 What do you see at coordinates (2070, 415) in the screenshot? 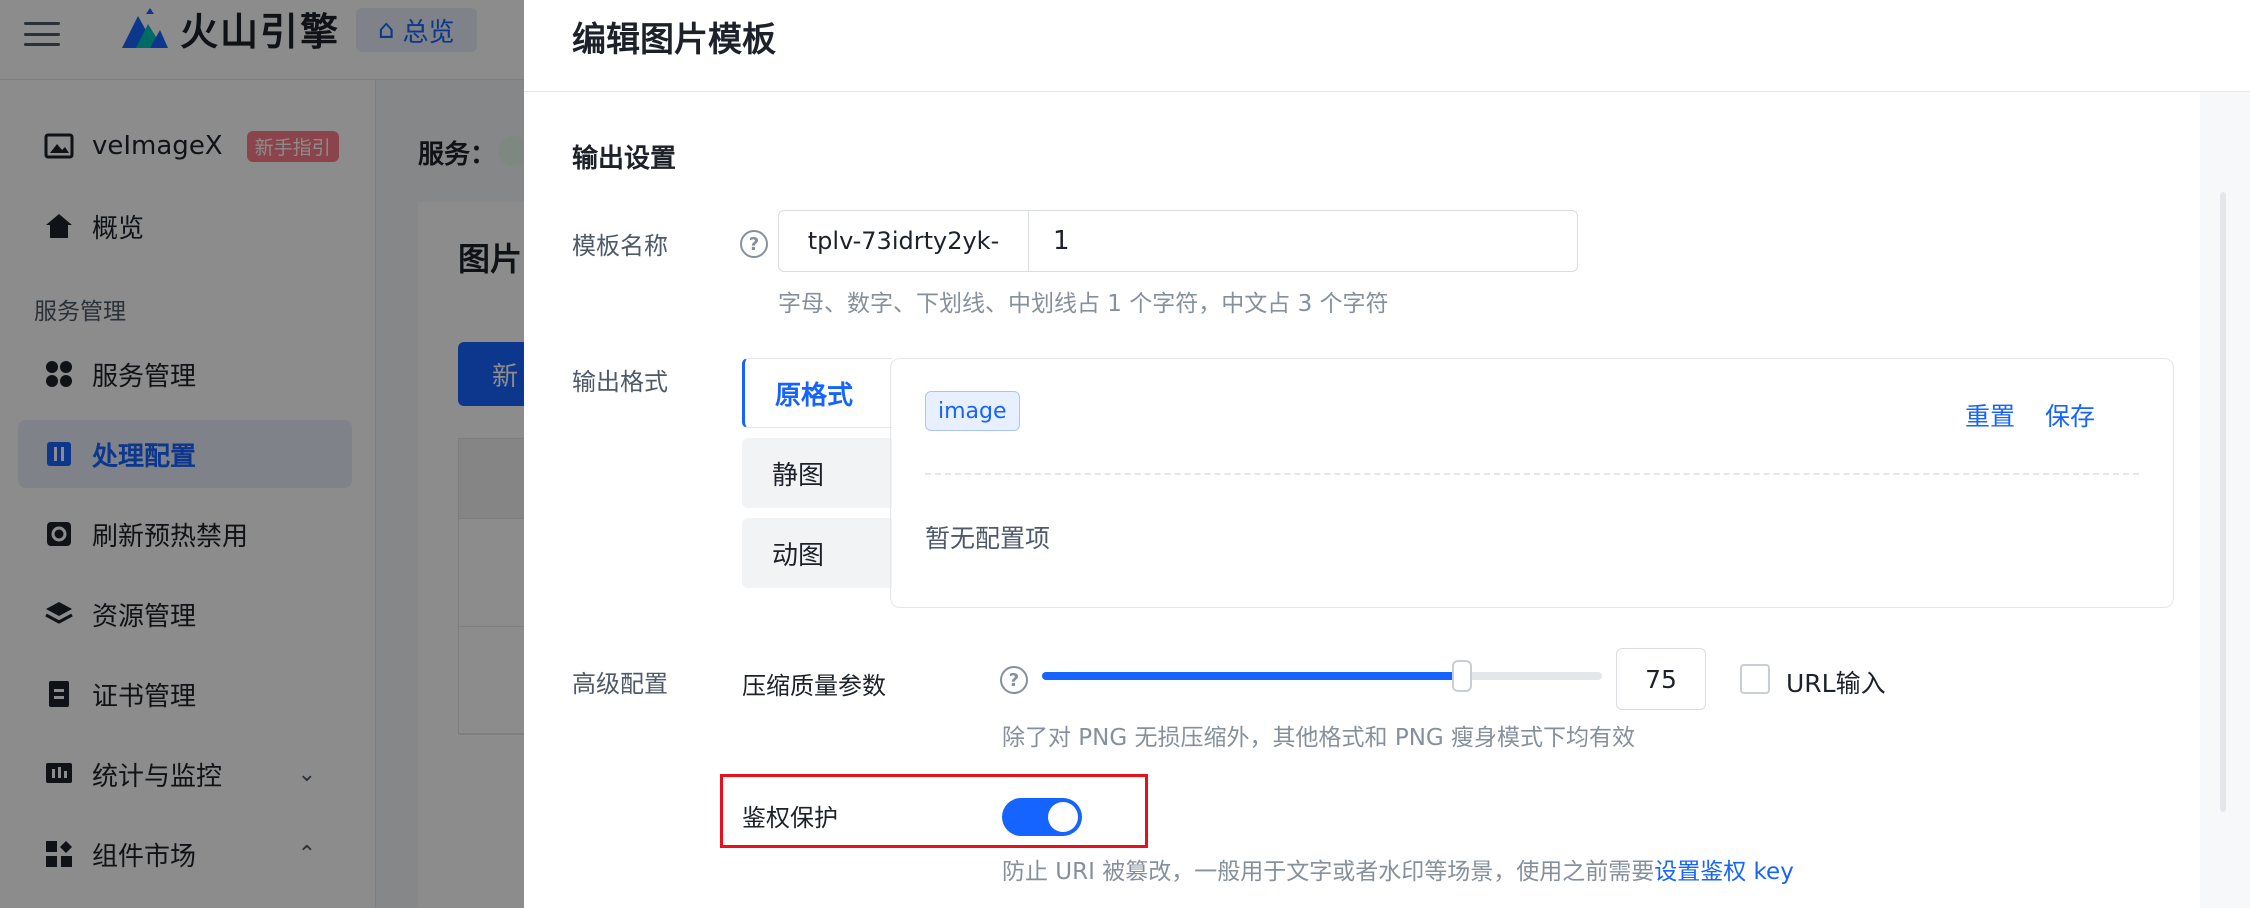
I see `save-button: 保存` at bounding box center [2070, 415].